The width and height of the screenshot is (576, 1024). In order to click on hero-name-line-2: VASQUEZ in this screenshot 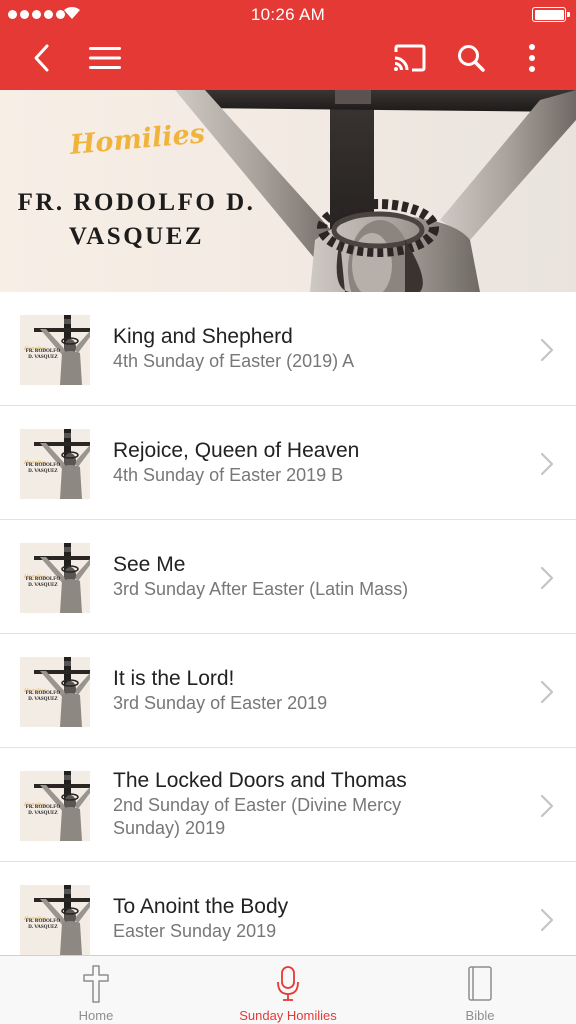, I will do `click(136, 236)`.